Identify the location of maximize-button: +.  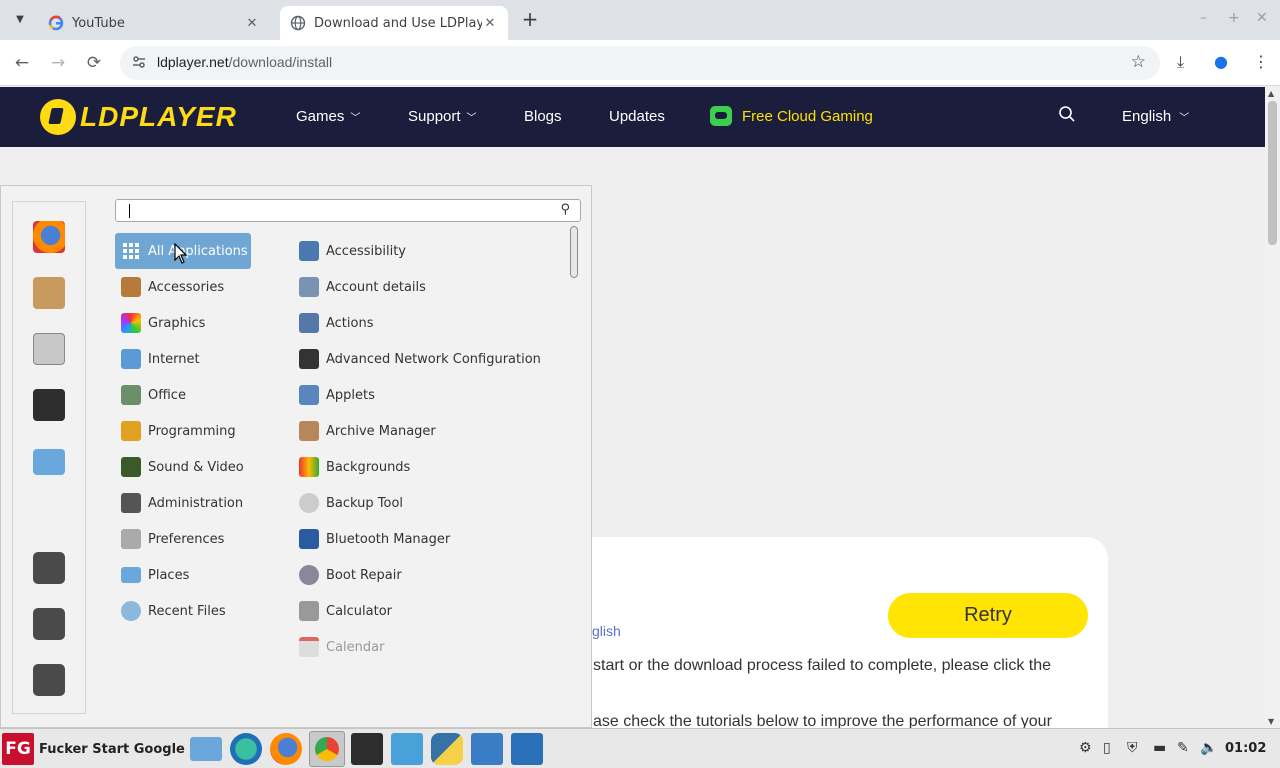
(1234, 18).